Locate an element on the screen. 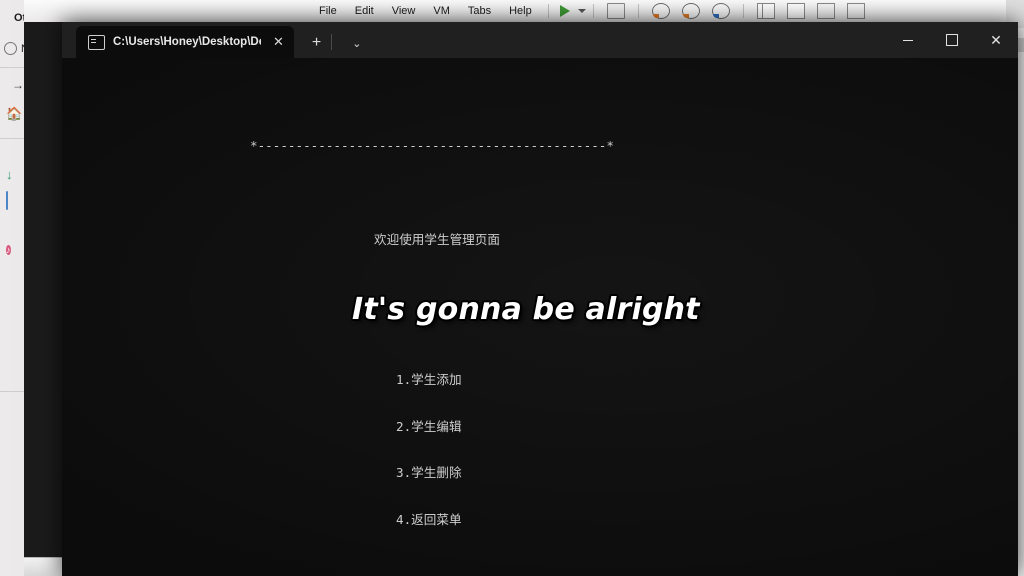 The height and width of the screenshot is (576, 1024). fullscreen-icon is located at coordinates (825, 11).